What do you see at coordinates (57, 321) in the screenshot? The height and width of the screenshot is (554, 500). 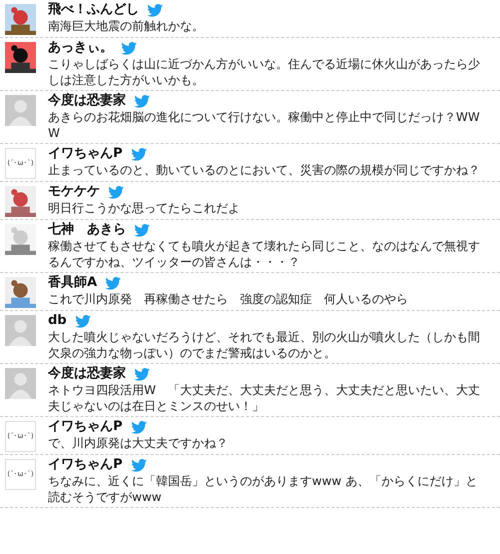 I see `user-name: db` at bounding box center [57, 321].